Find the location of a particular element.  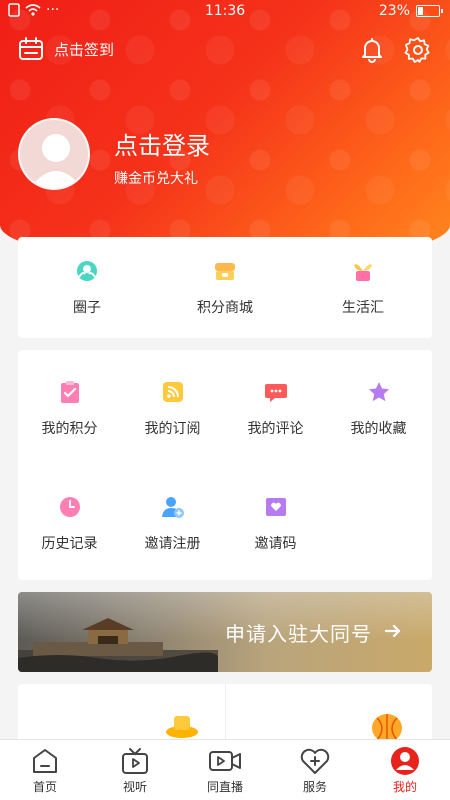

city-gate-illustration is located at coordinates (118, 645).